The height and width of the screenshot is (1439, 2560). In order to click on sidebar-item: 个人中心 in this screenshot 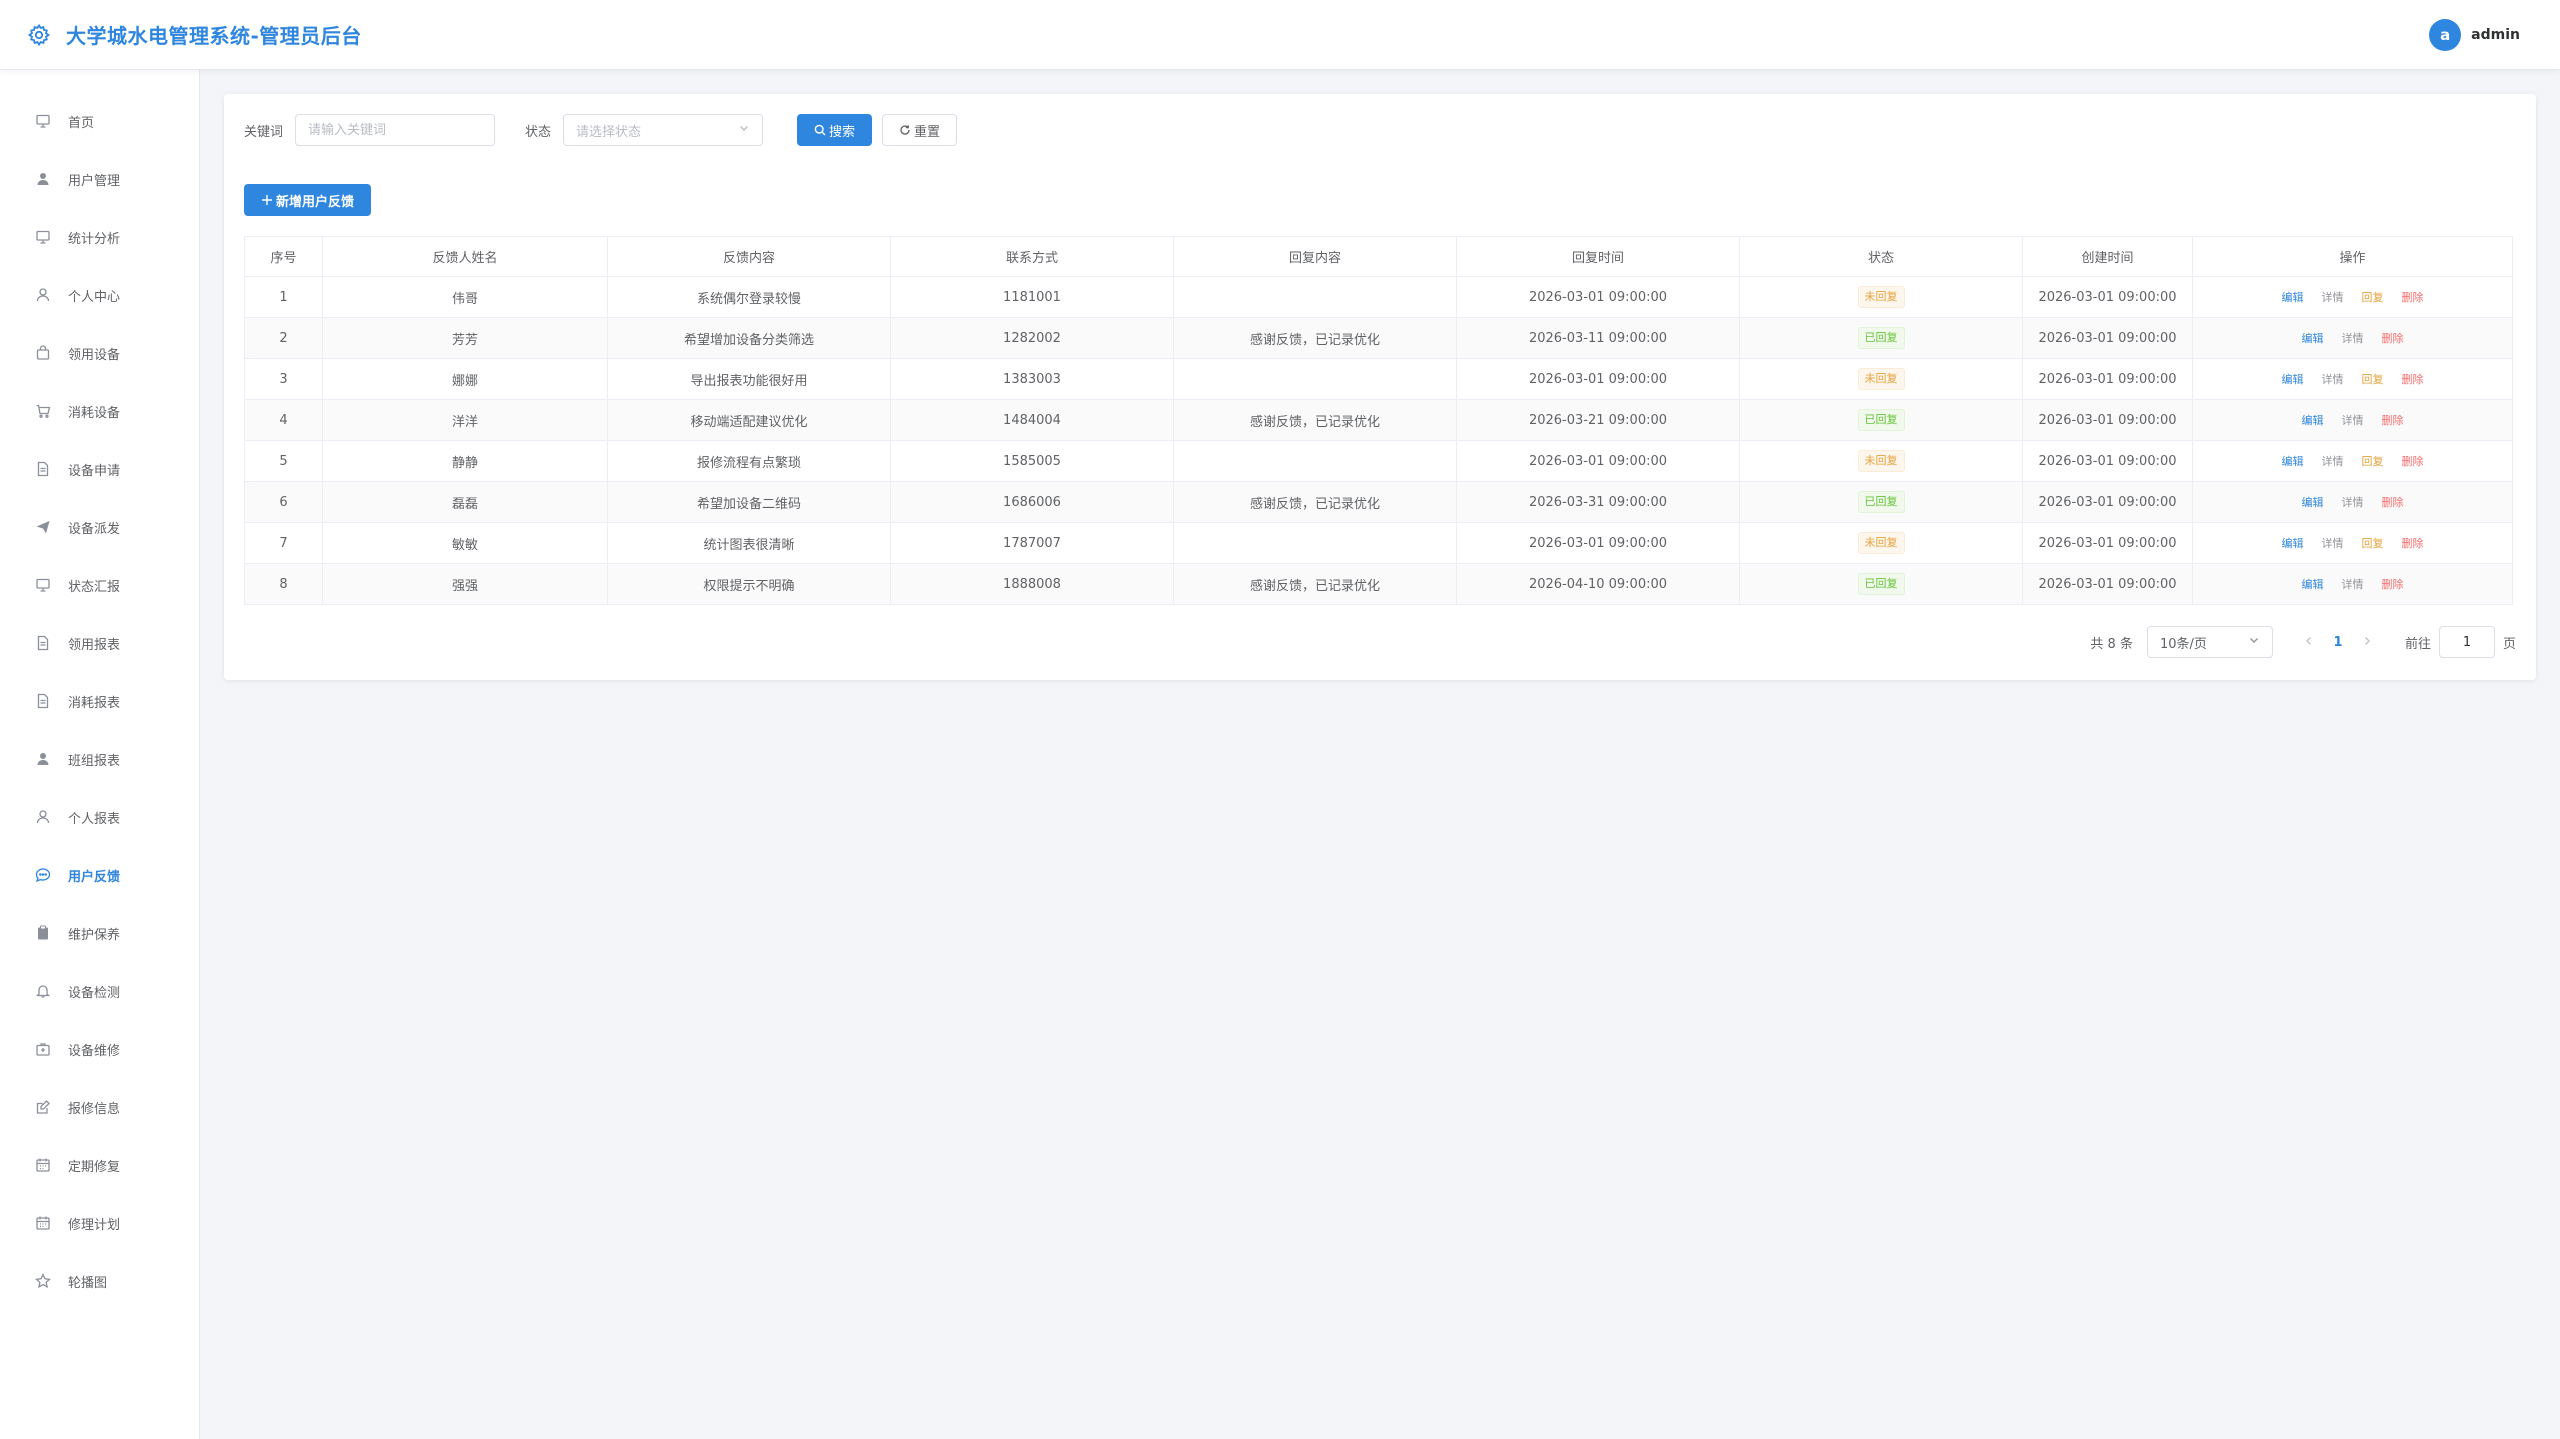, I will do `click(99, 295)`.